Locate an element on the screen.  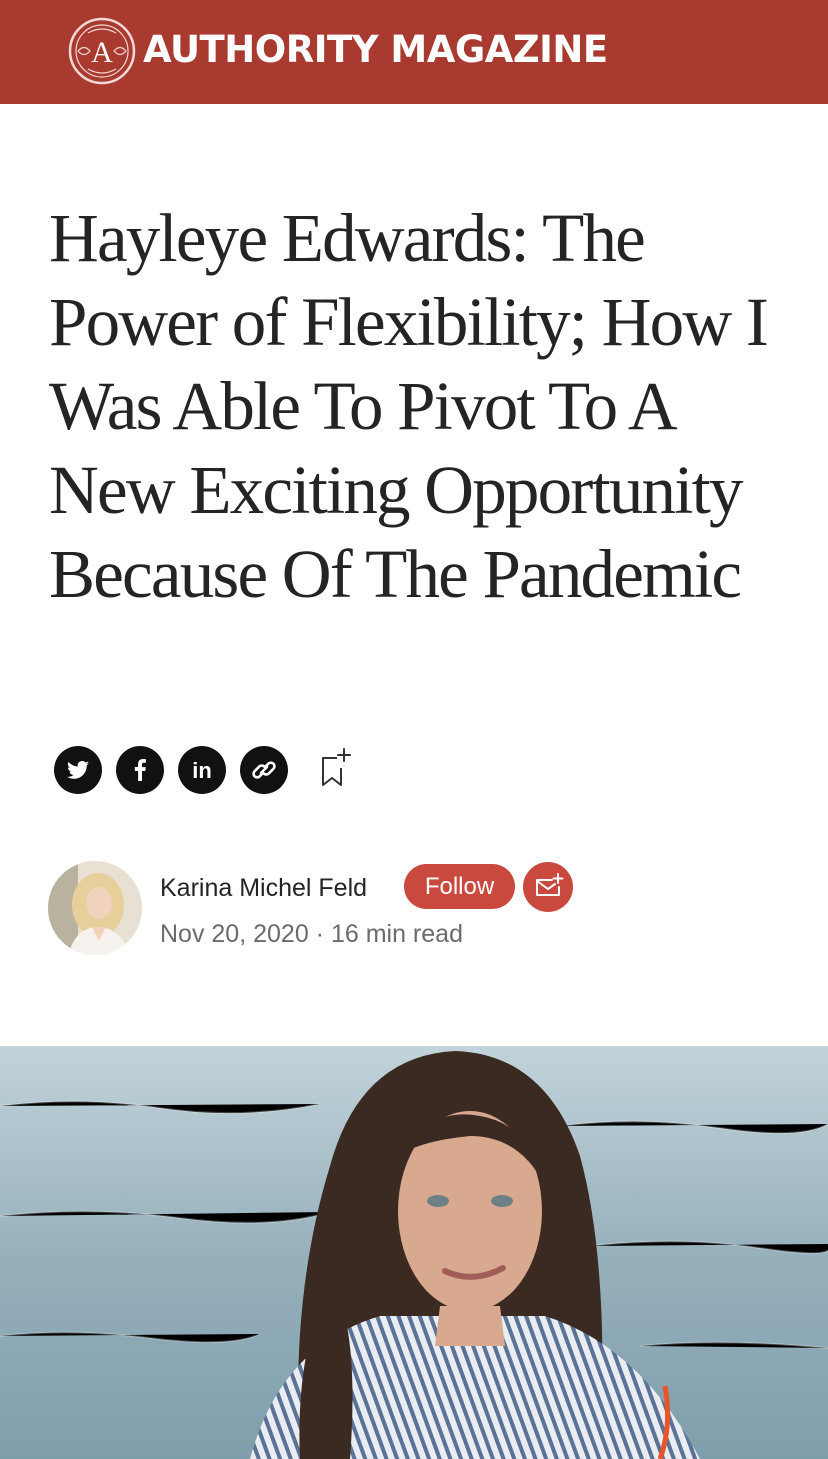
share-facebook-button is located at coordinates (140, 770).